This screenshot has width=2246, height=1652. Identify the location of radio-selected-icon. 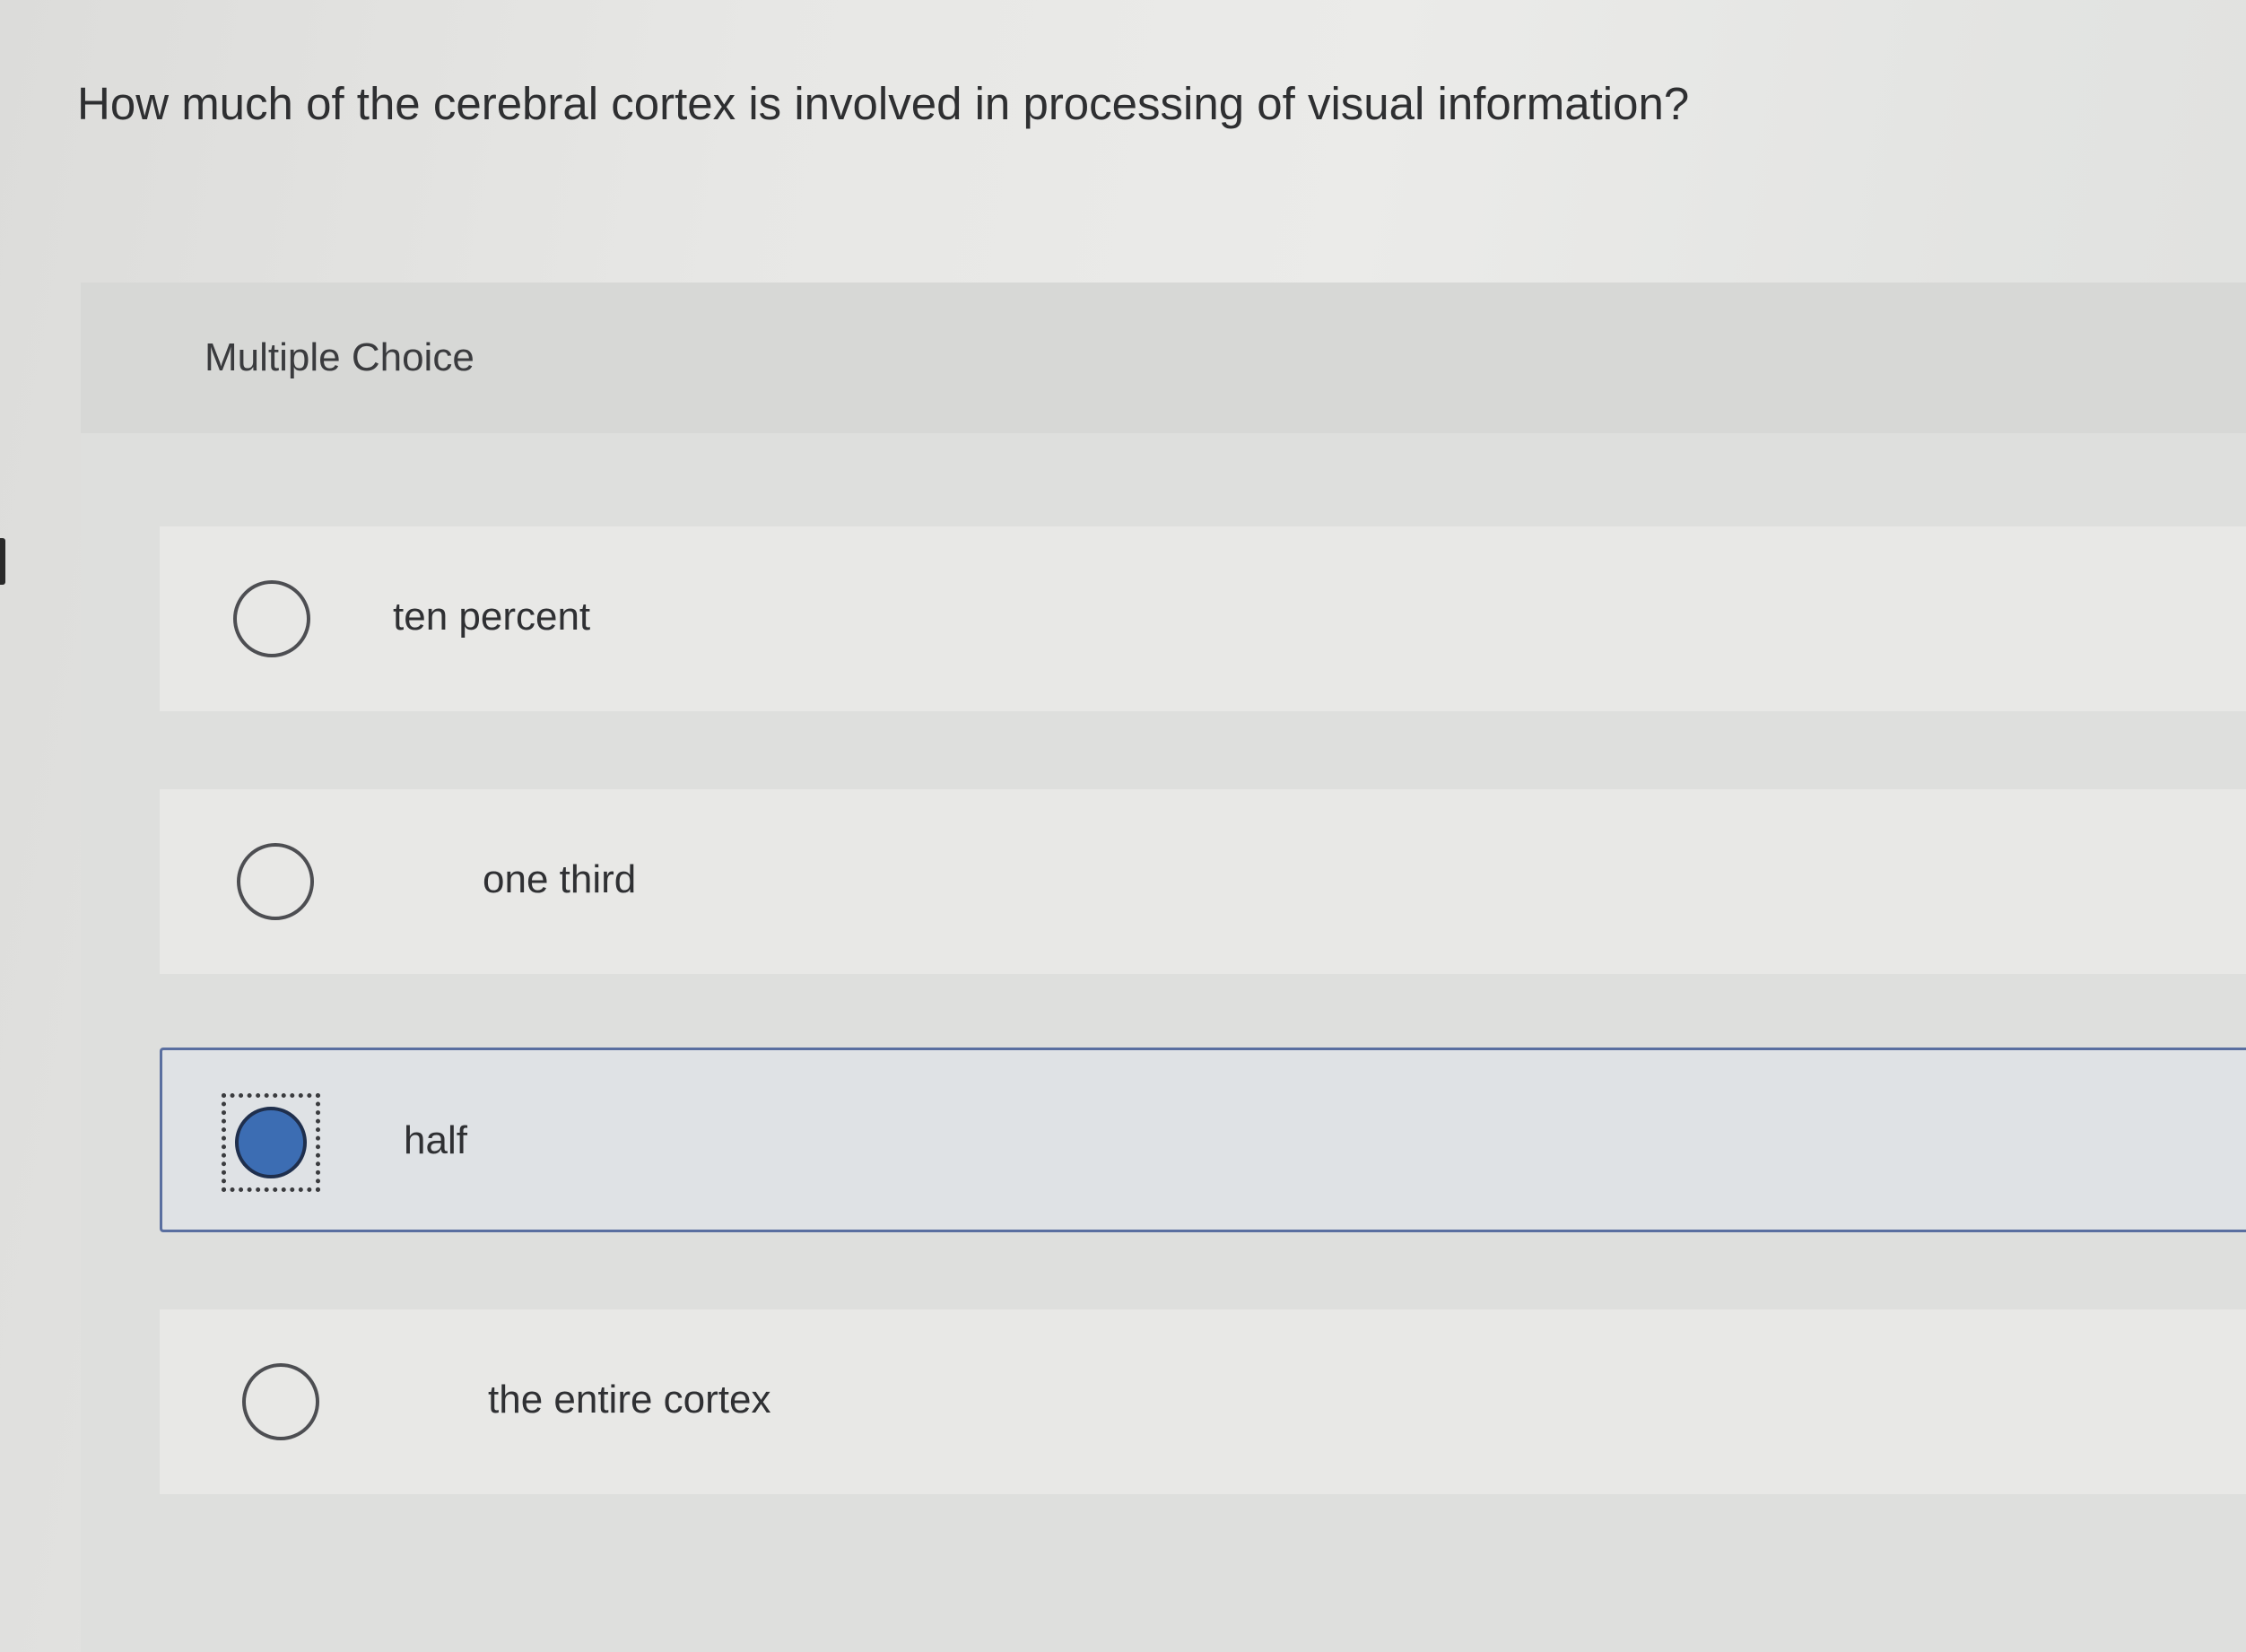
(271, 1142).